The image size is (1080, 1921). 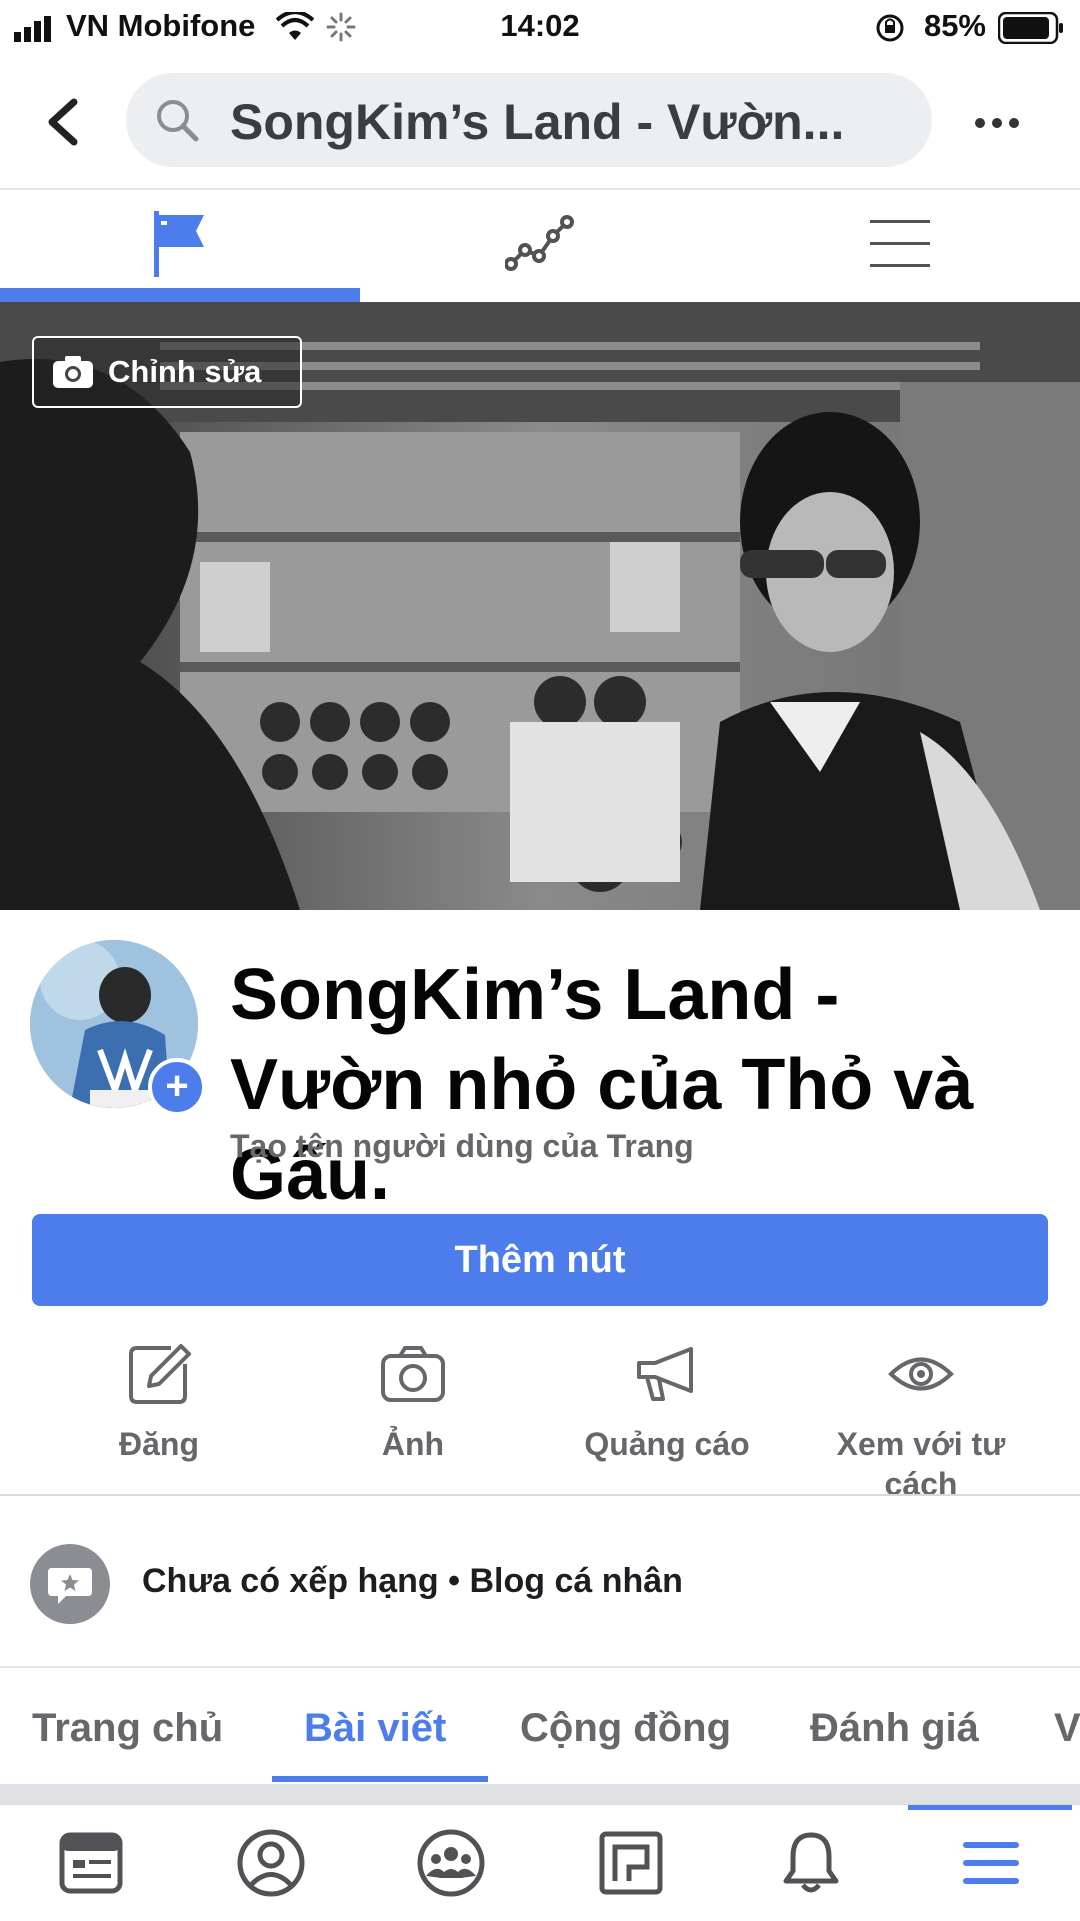 I want to click on news-feed-icon, so click(x=91, y=1863).